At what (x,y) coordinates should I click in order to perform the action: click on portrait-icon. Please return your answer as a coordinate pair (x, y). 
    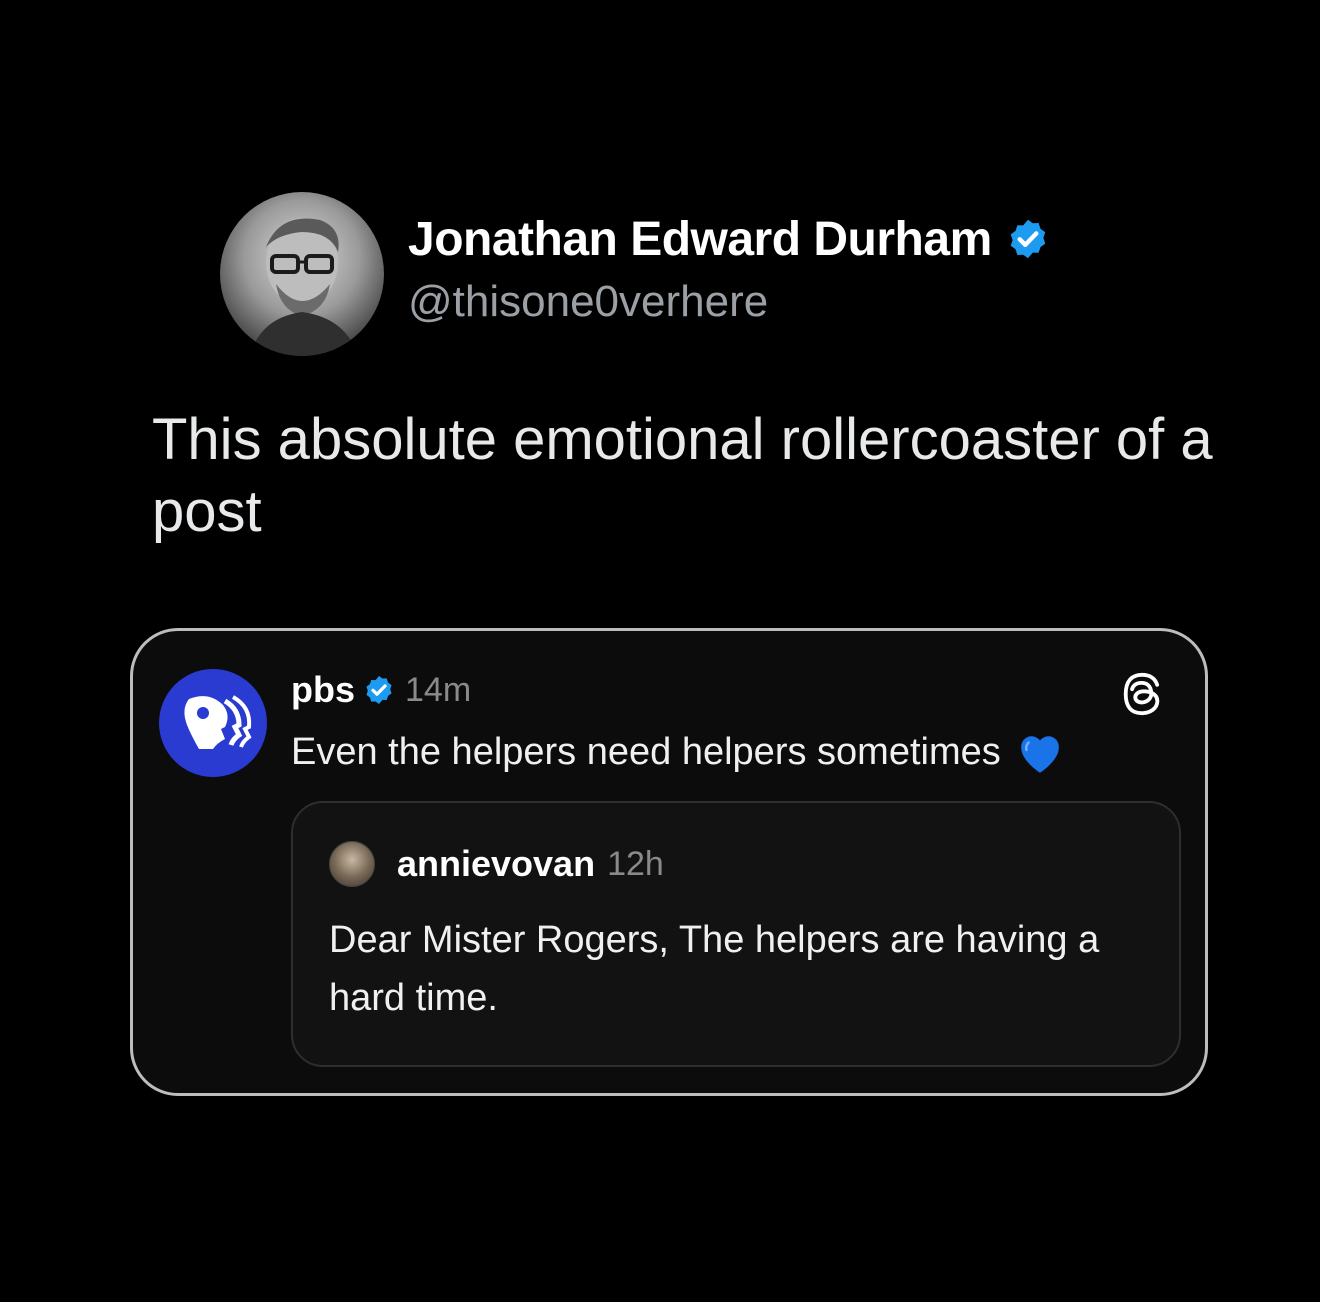
    Looking at the image, I should click on (304, 287).